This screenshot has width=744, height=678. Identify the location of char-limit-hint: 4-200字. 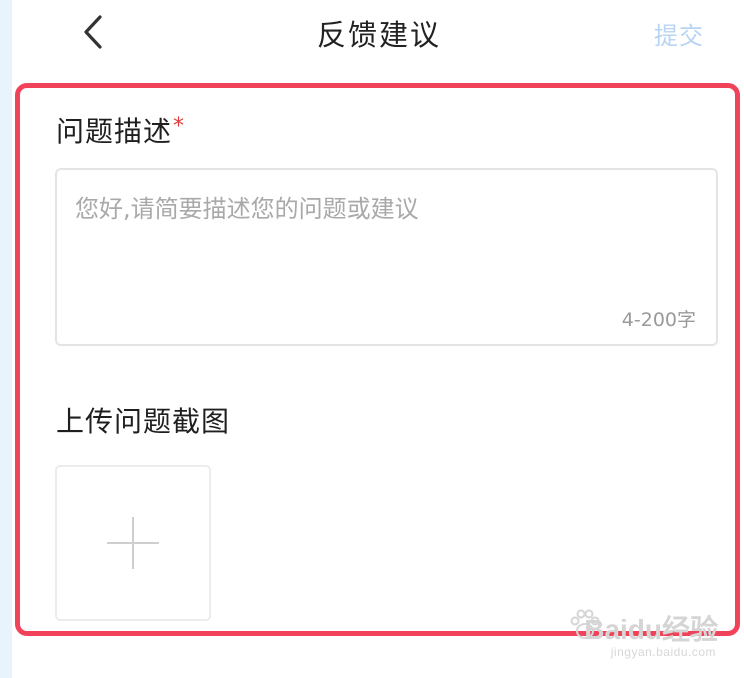
(658, 320).